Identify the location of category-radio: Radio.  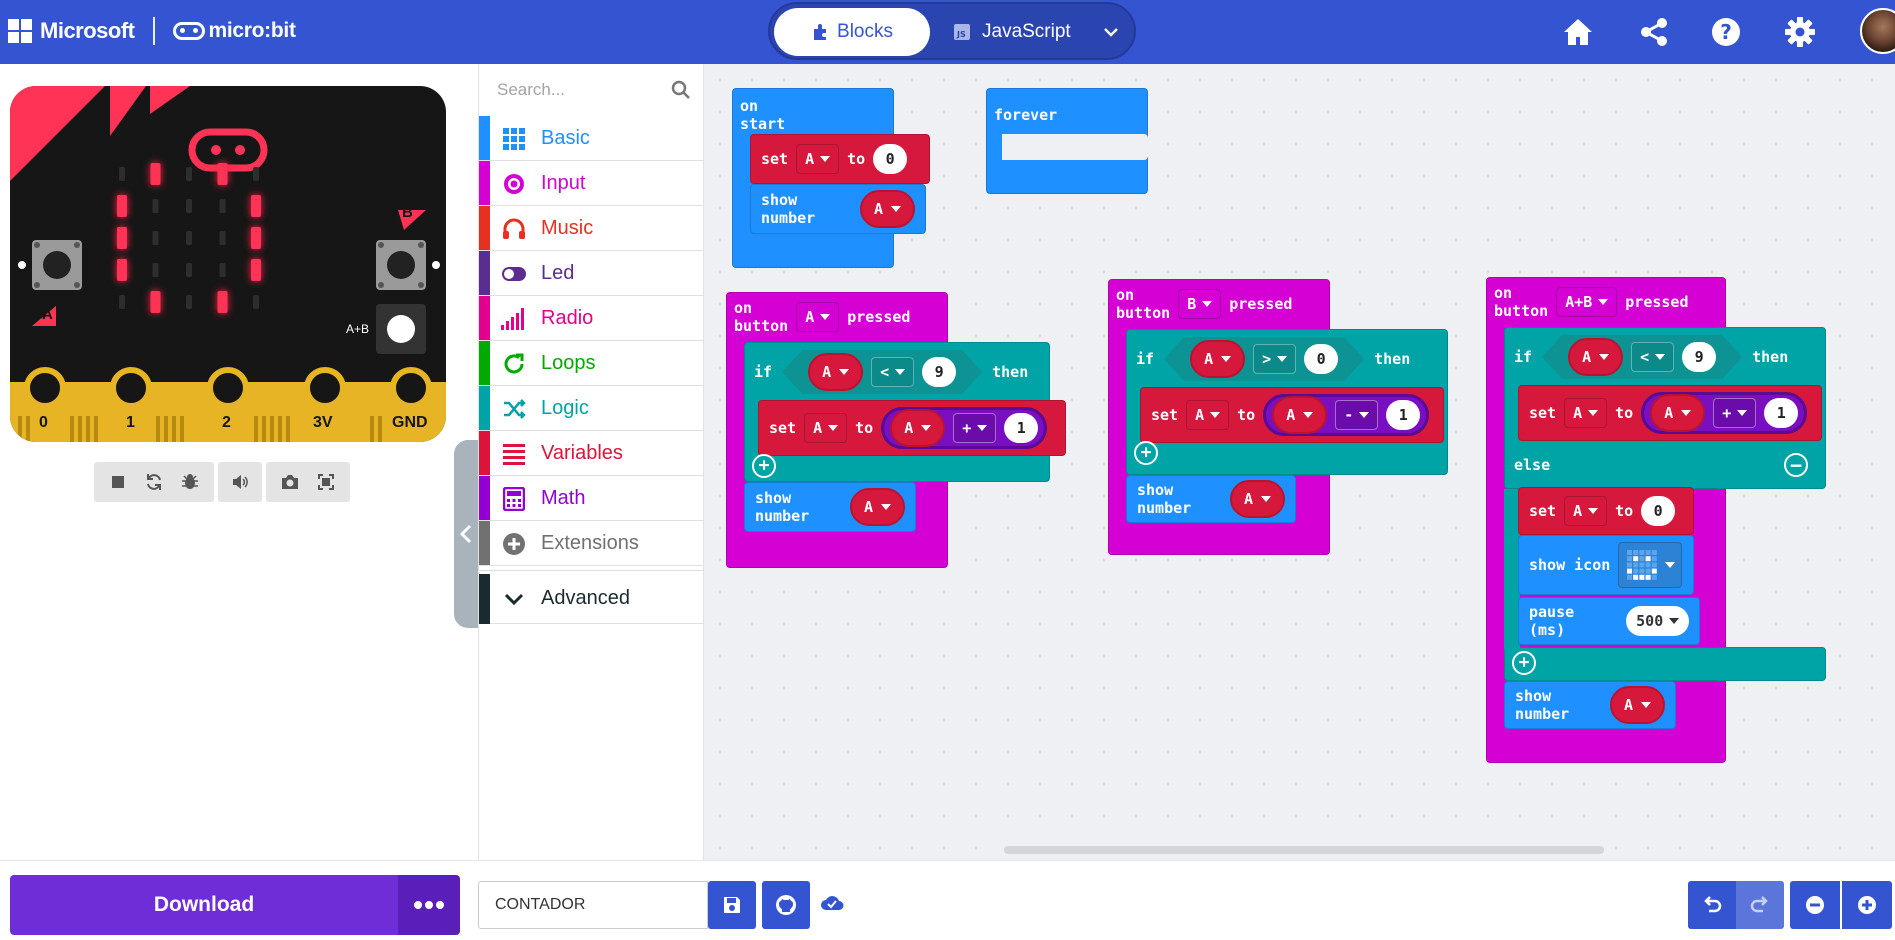
(592, 318).